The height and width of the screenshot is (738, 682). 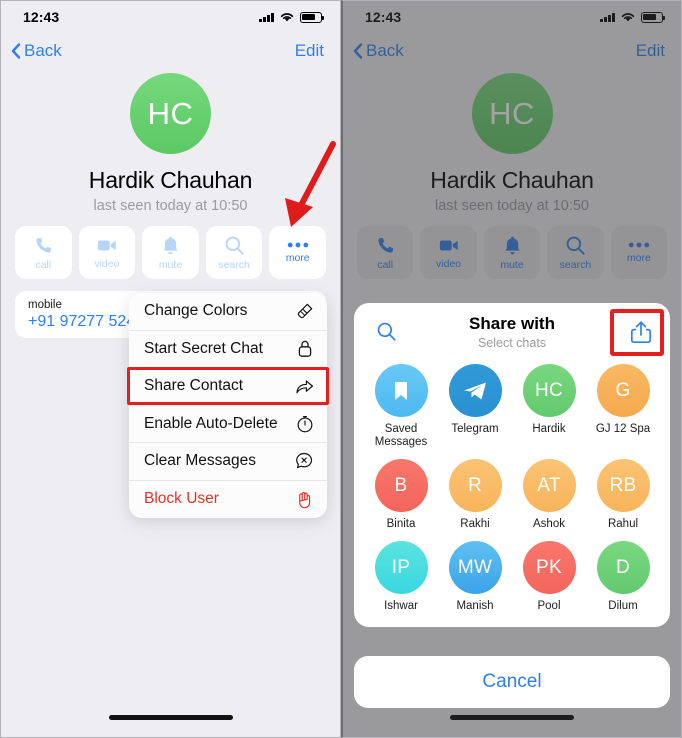 I want to click on hand-stop-icon, so click(x=304, y=499).